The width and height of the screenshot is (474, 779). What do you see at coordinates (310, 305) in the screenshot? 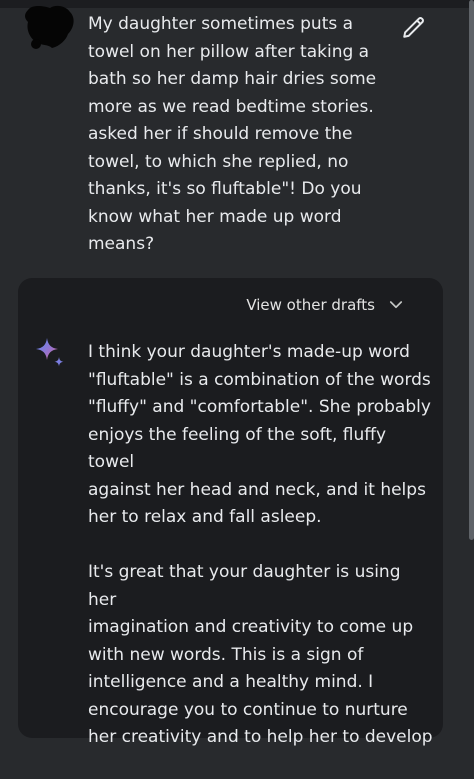
I see `view-other-drafts-label: View other drafts` at bounding box center [310, 305].